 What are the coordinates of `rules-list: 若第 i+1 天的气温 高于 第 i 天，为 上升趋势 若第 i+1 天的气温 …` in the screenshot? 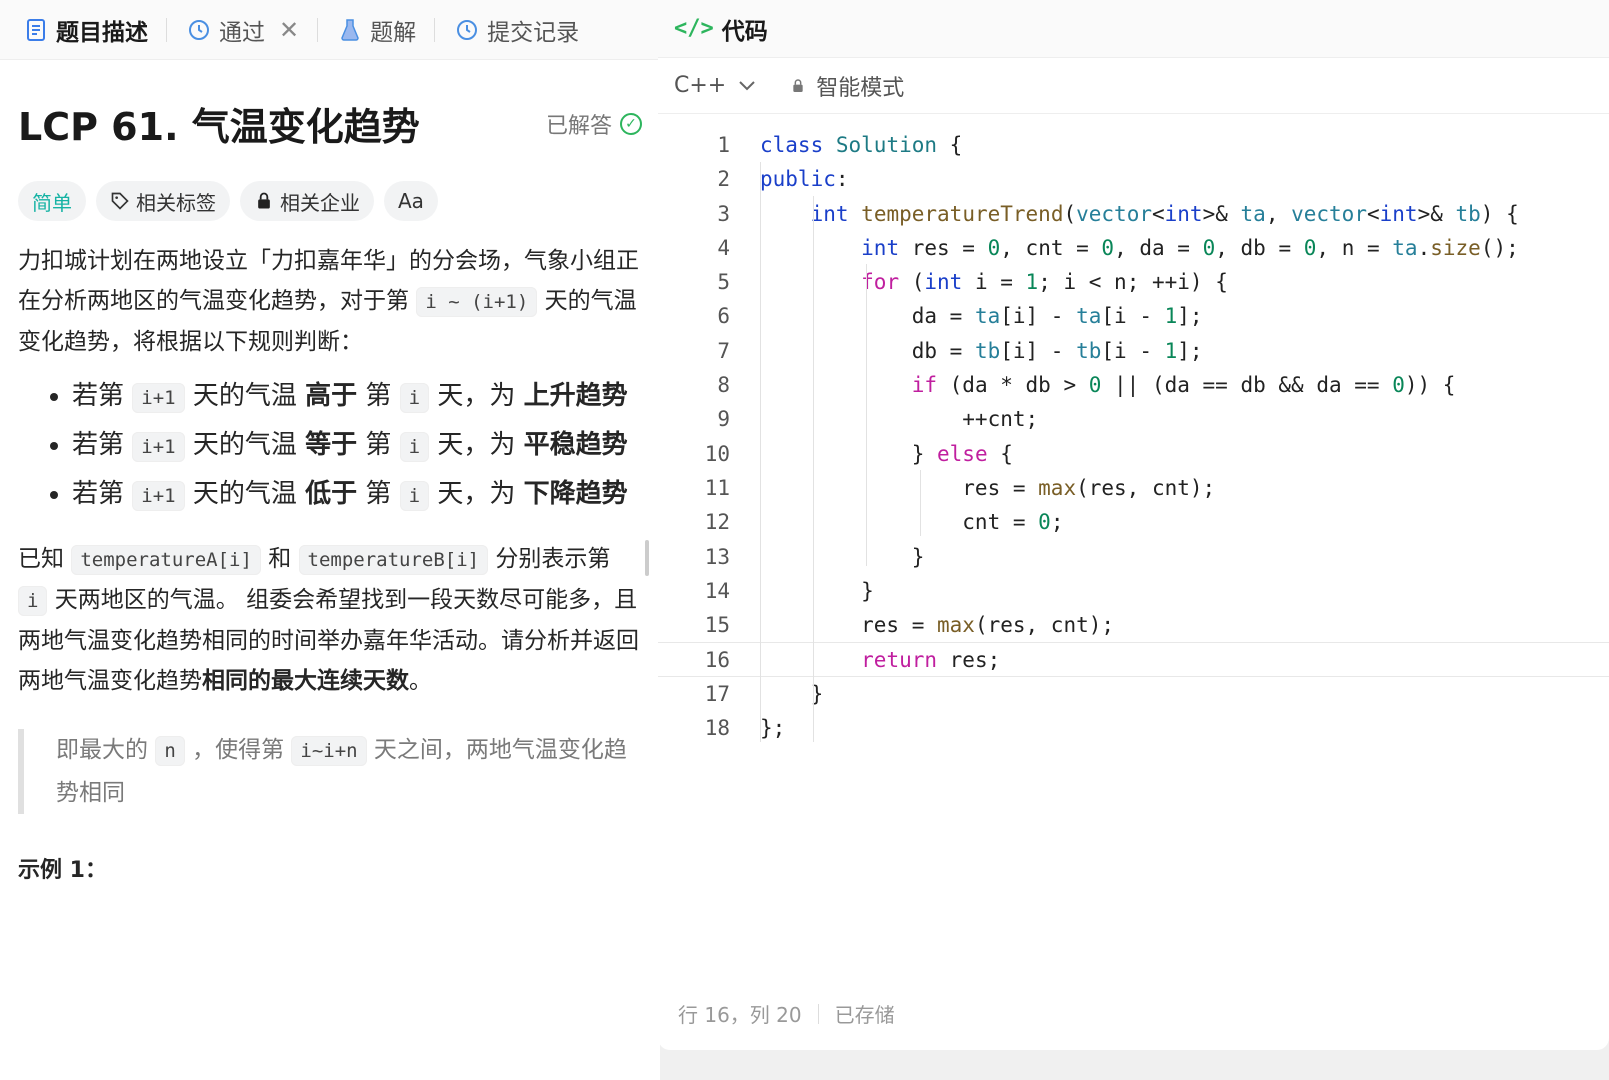 It's located at (330, 446).